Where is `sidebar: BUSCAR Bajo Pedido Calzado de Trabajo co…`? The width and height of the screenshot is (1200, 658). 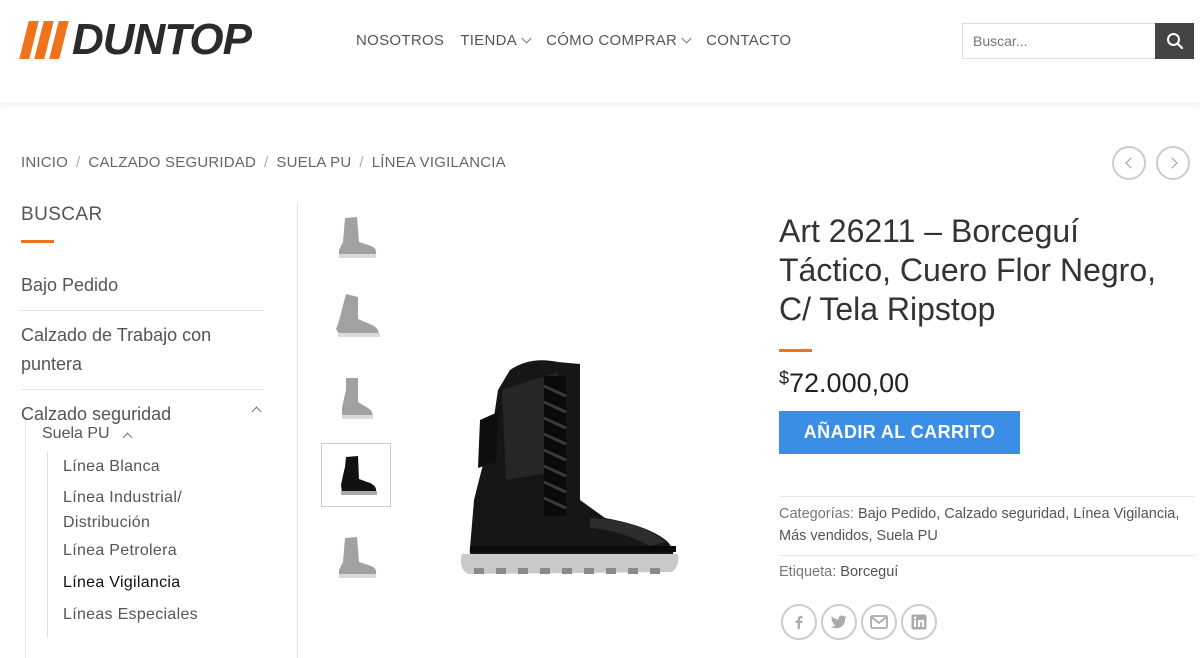 sidebar: BUSCAR Bajo Pedido Calzado de Trabajo co… is located at coordinates (142, 321).